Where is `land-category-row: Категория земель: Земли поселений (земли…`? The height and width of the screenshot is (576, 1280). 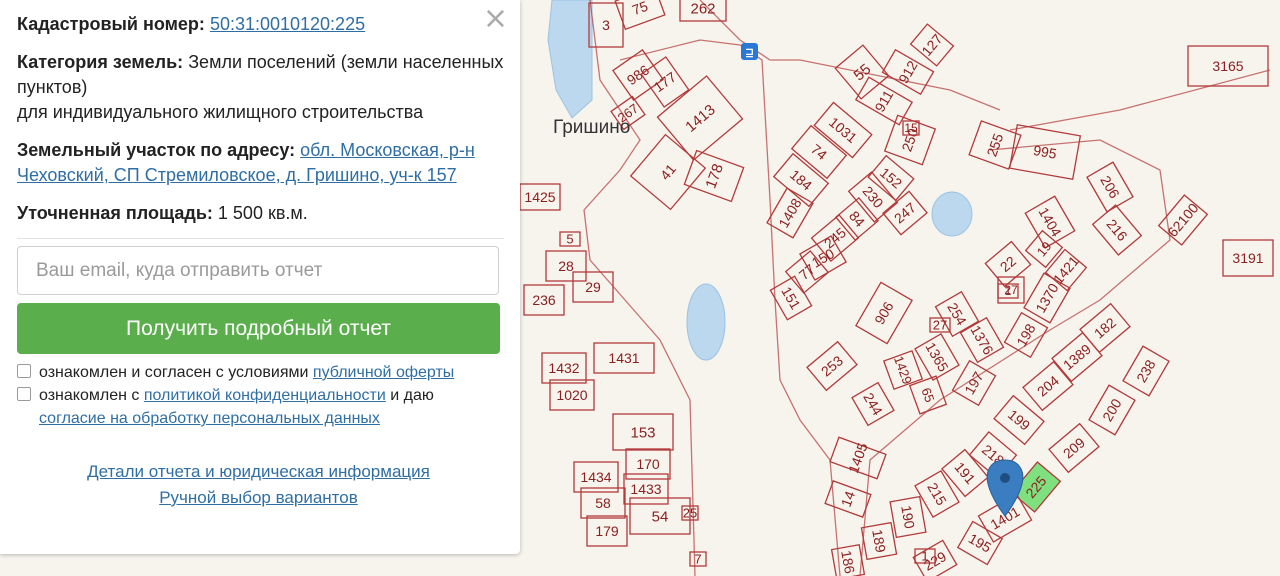 land-category-row: Категория земель: Земли поселений (земли… is located at coordinates (260, 87).